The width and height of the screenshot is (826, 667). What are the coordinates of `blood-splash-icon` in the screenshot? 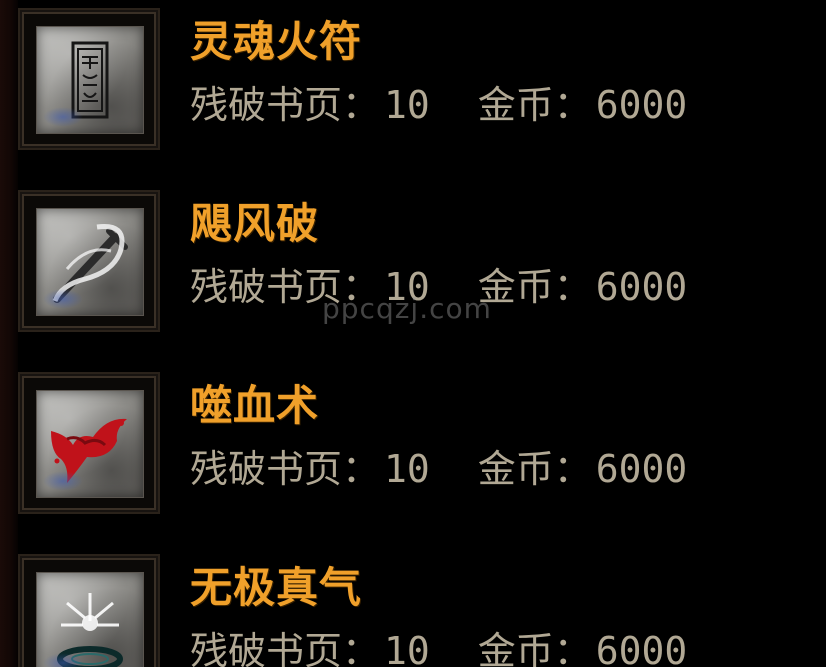 It's located at (90, 444).